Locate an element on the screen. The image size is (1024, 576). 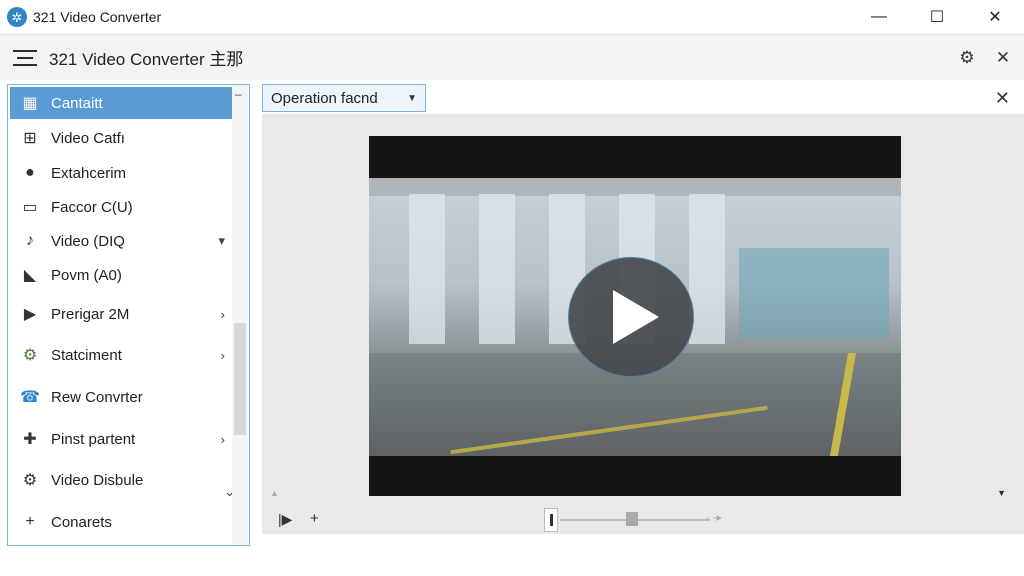
chevron-down-icon: ▾ is located at coordinates (221, 240).